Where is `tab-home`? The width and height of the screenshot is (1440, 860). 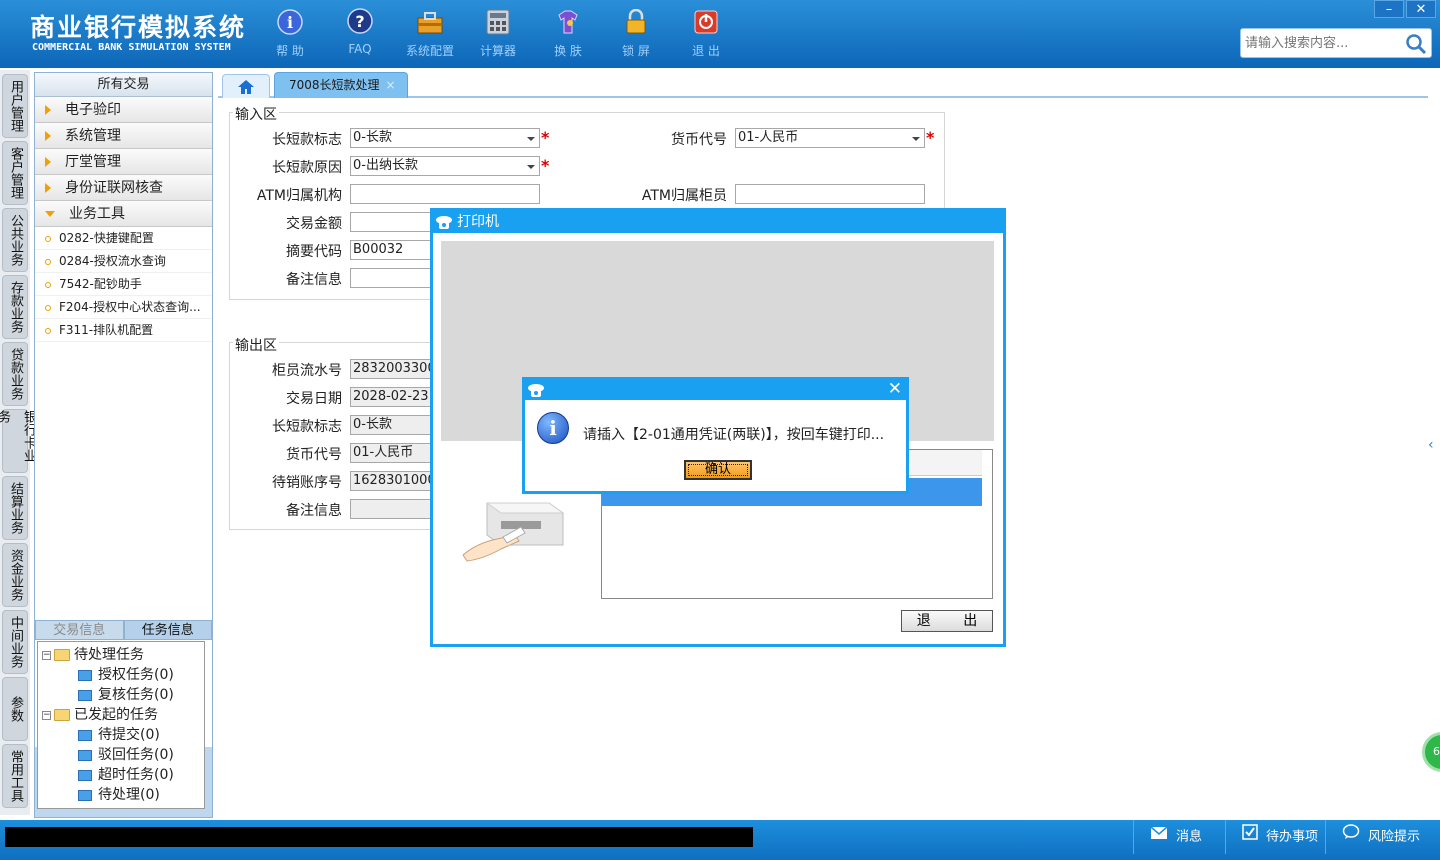
tab-home is located at coordinates (246, 86).